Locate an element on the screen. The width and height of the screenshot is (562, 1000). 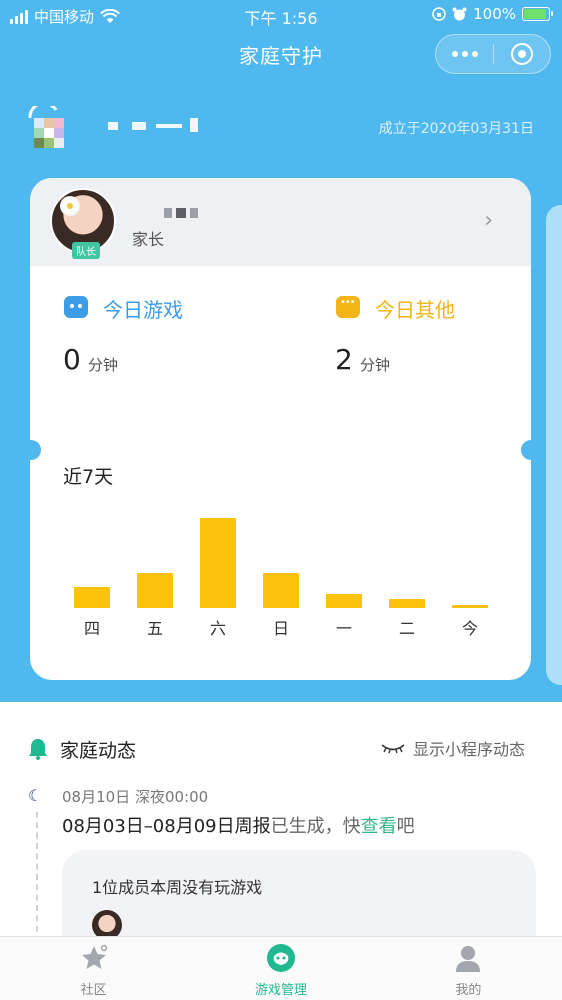
show-miniprogram-toggle: 显示小程序动态 is located at coordinates (469, 748).